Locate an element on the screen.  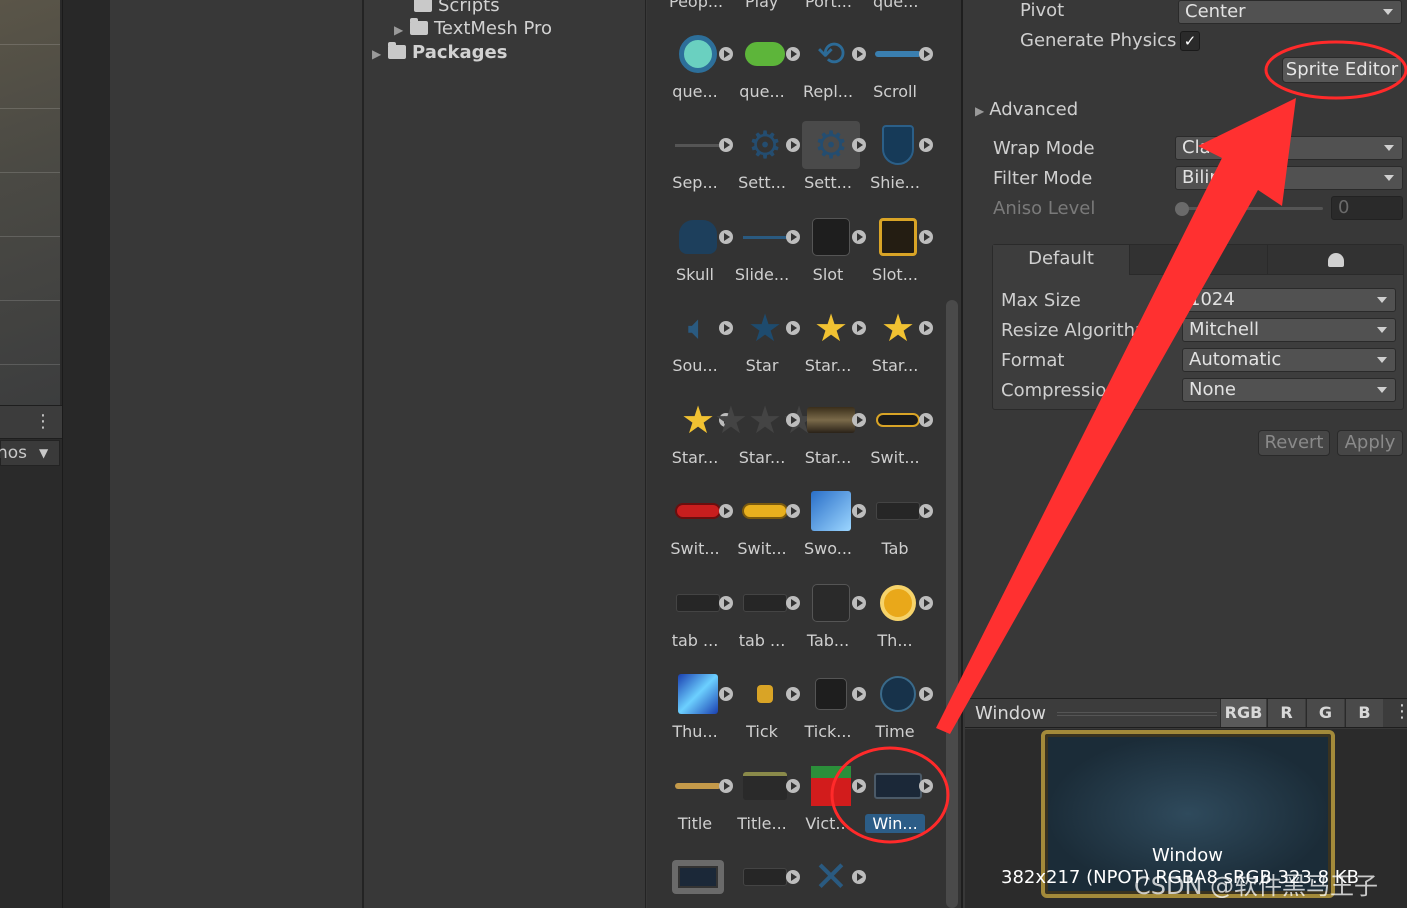
highlight-ellipse-sprite-editor is located at coordinates (1335, 70).